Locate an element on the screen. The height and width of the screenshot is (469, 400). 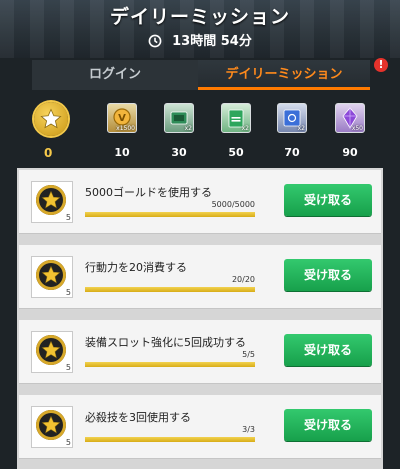
milestone-reward-chest-icon: x2 is located at coordinates (179, 118).